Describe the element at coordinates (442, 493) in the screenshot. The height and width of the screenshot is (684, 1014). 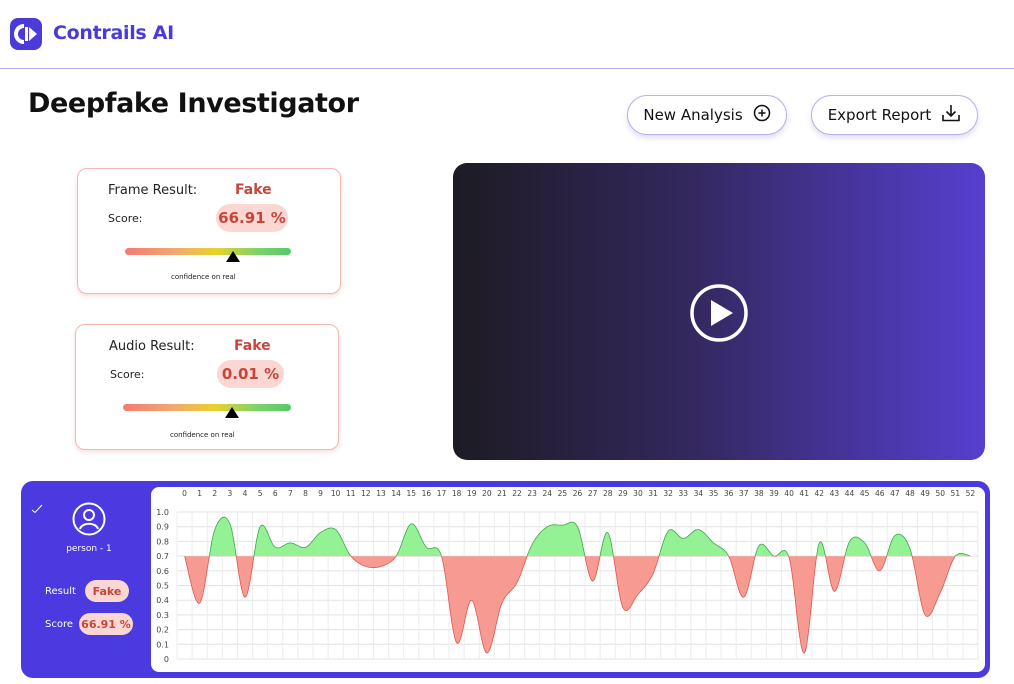
I see `x-tick-label: 17` at that location.